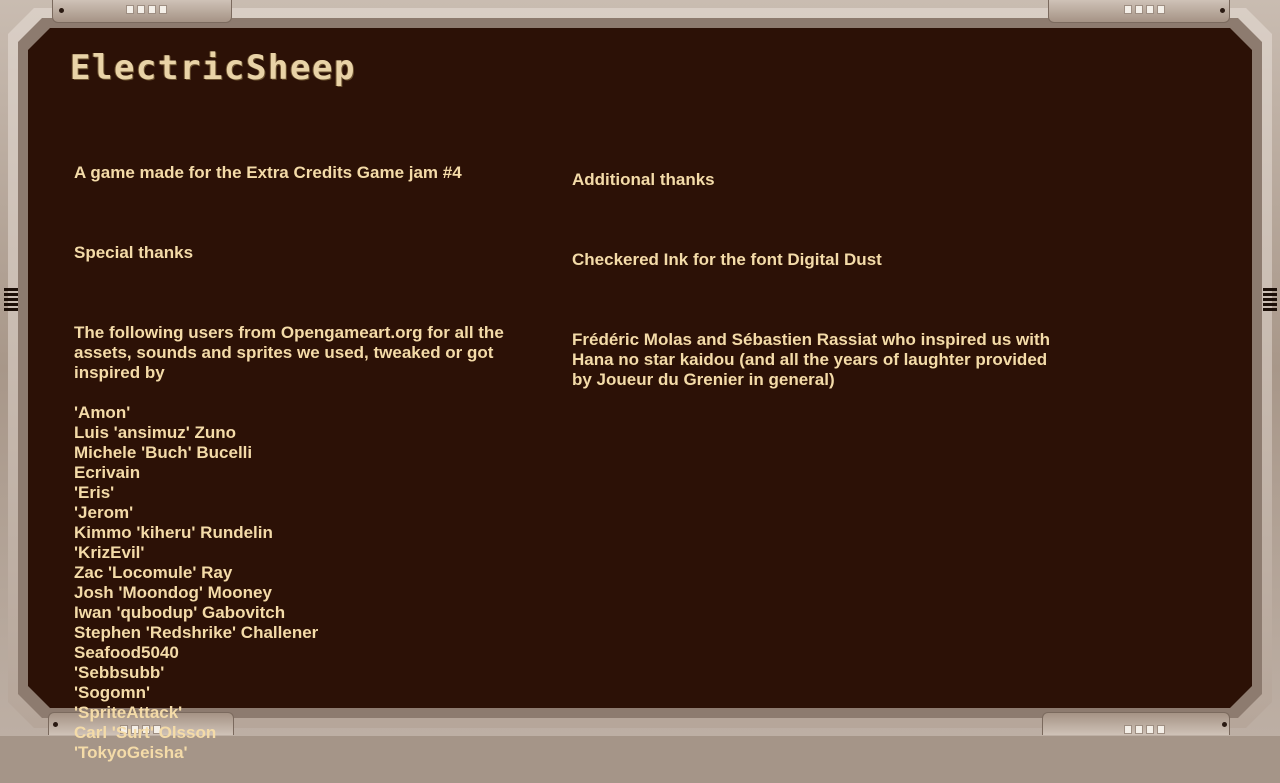 This screenshot has height=783, width=1280. I want to click on contributor-name: Luis 'ansimuz' Zuno, so click(155, 432).